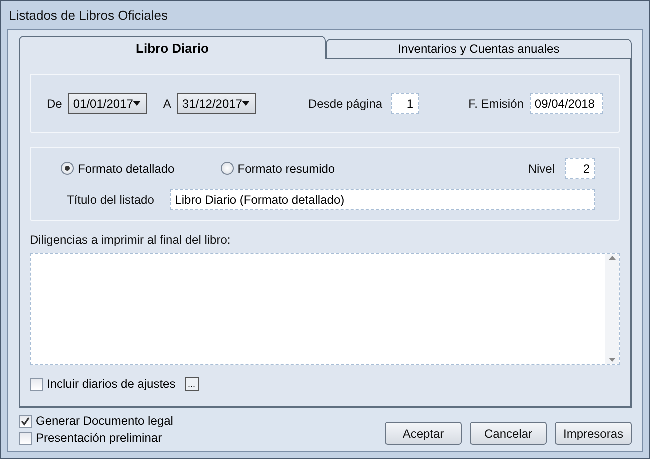 The height and width of the screenshot is (459, 650). What do you see at coordinates (167, 103) in the screenshot?
I see `to-label: A` at bounding box center [167, 103].